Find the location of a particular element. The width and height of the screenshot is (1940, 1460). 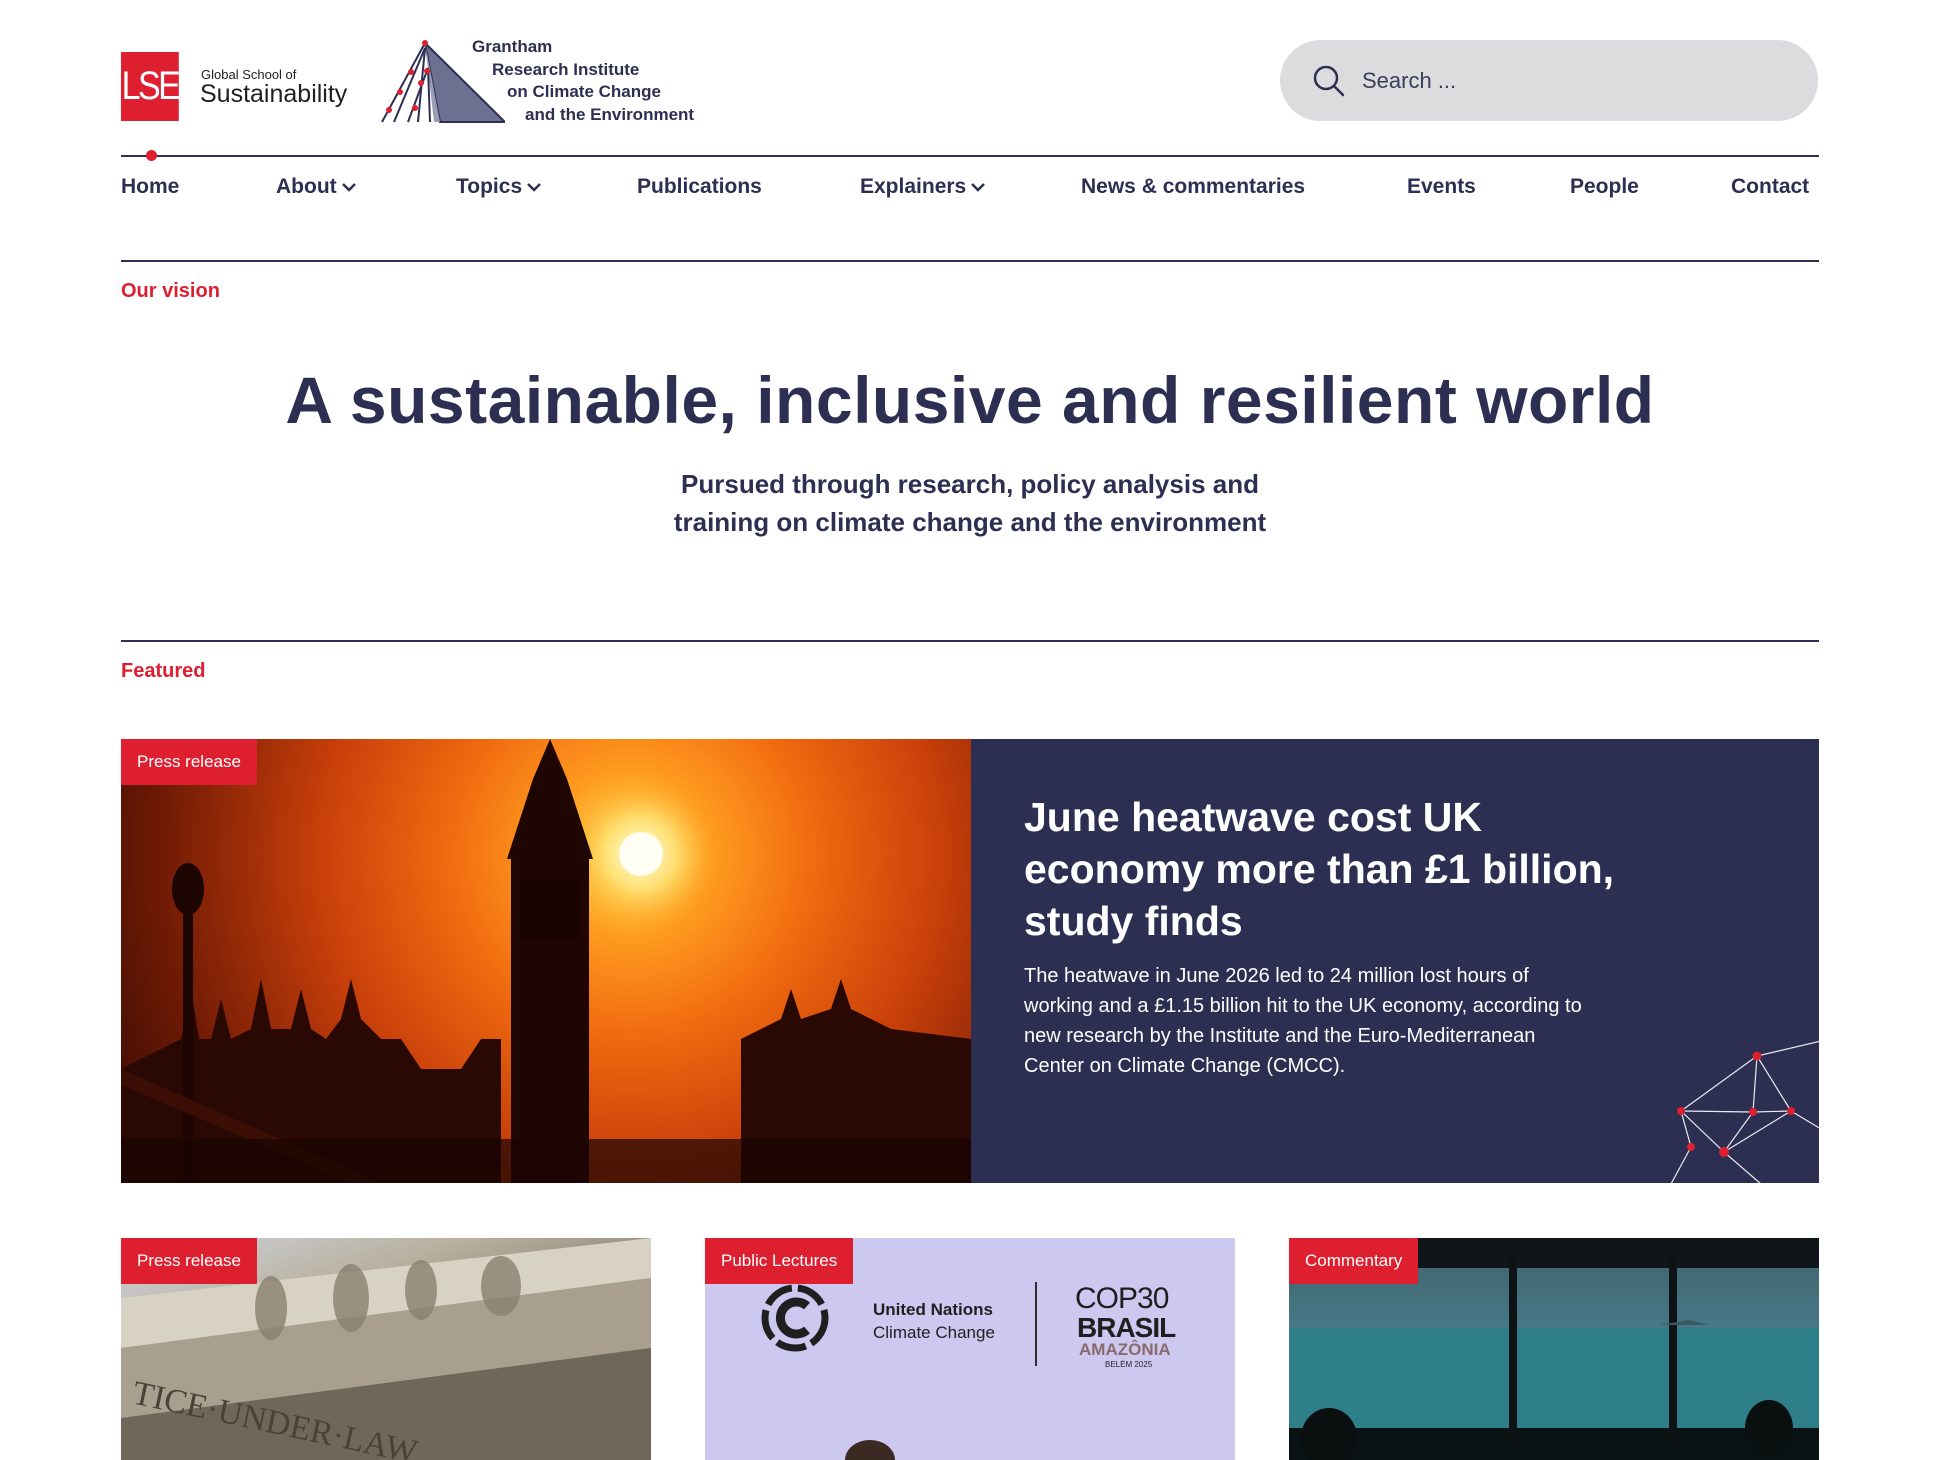

nav-top-rule is located at coordinates (970, 156).